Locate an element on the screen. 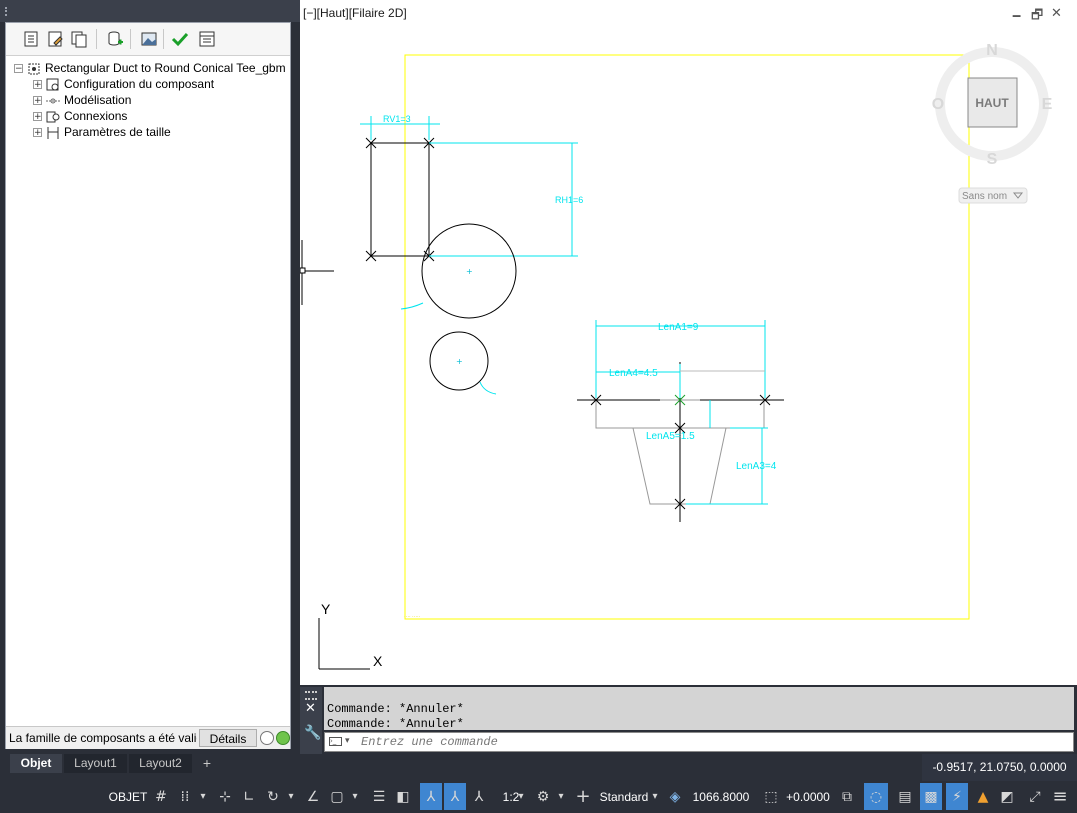 The width and height of the screenshot is (1077, 813). compass-west: O is located at coordinates (938, 104).